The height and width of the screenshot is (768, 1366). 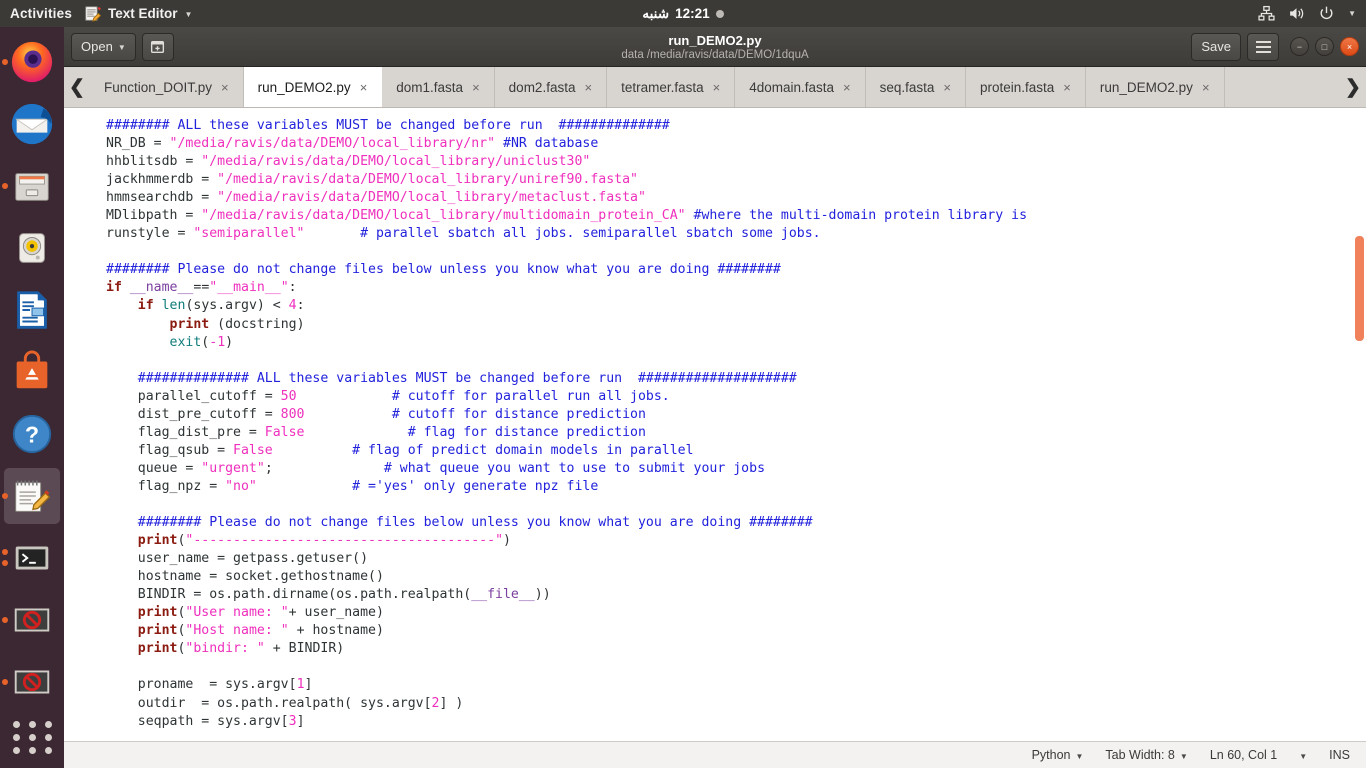 I want to click on dock-item-firefox, so click(x=32, y=62).